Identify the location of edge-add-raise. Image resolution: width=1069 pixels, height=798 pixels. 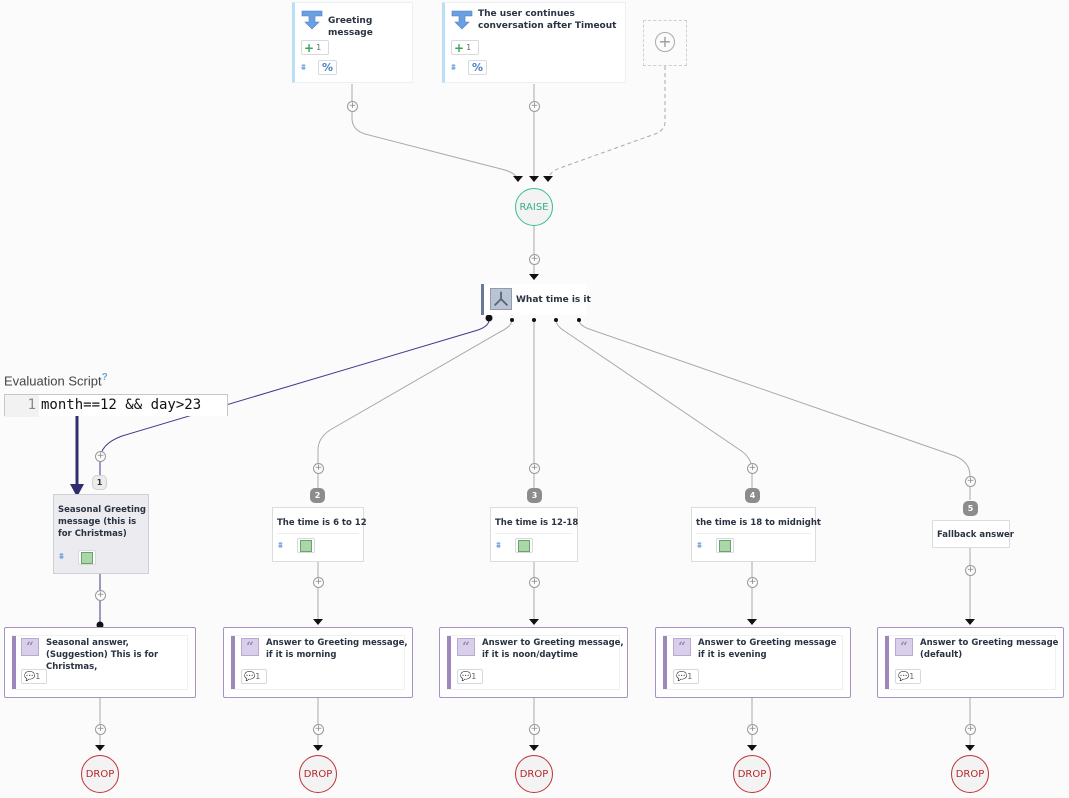
(606, 124).